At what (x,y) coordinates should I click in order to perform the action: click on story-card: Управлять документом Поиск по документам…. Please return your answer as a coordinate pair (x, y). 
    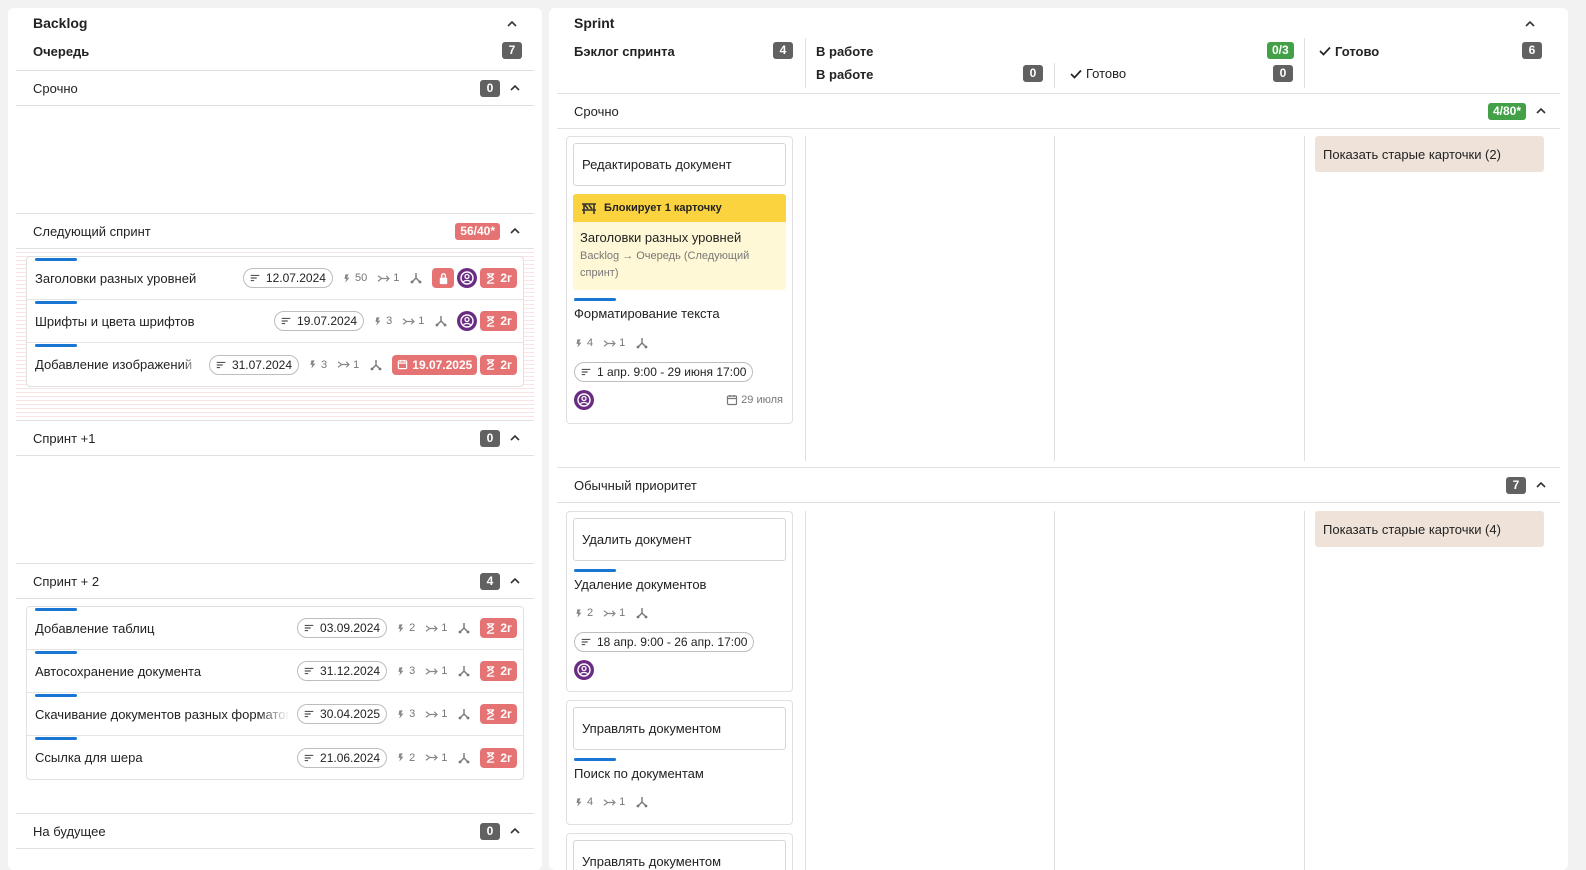
    Looking at the image, I should click on (679, 762).